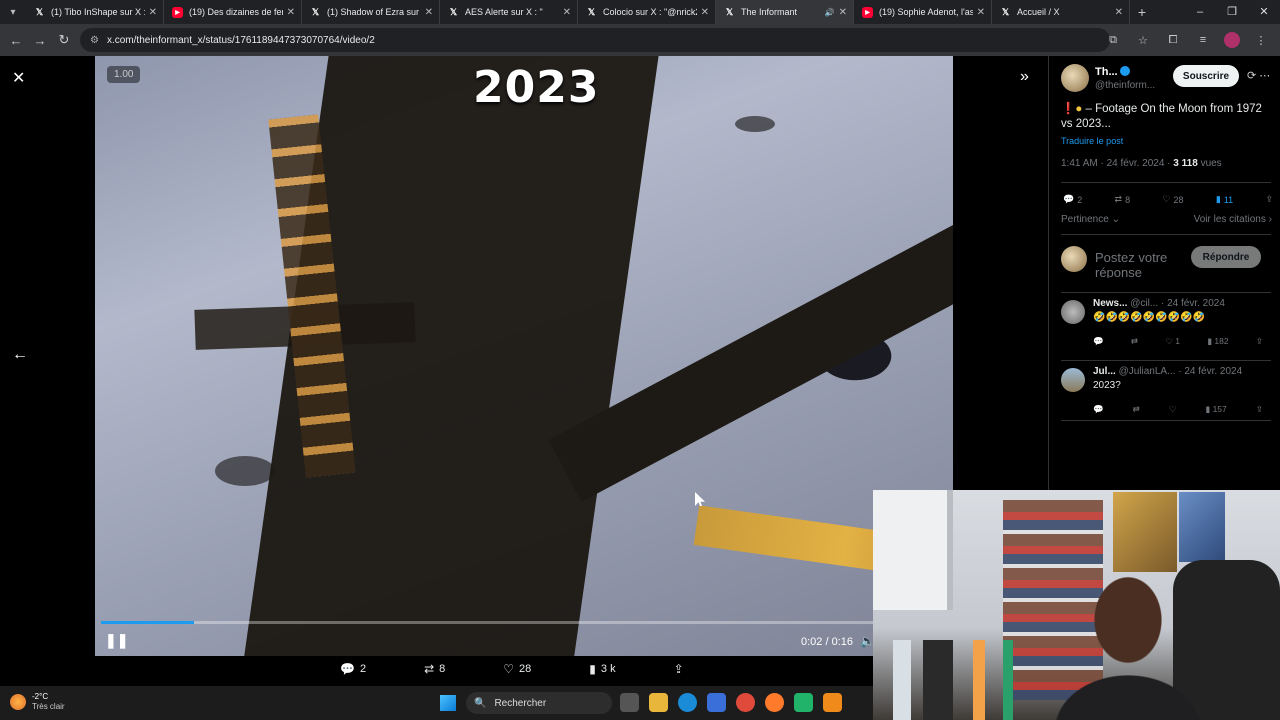  What do you see at coordinates (1224, 199) in the screenshot?
I see `bookmark-button: ▮ 11` at bounding box center [1224, 199].